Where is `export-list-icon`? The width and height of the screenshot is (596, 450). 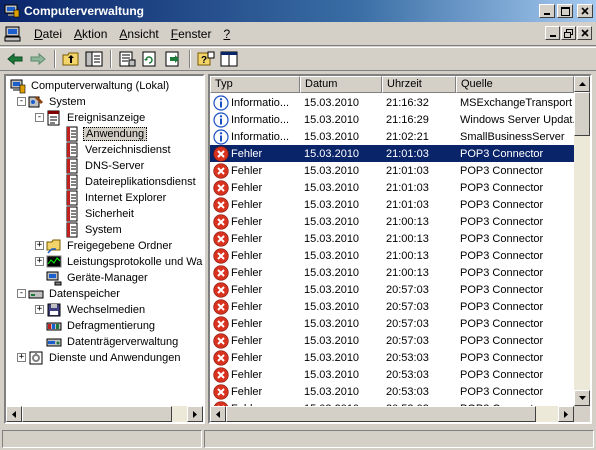 export-list-icon is located at coordinates (172, 59).